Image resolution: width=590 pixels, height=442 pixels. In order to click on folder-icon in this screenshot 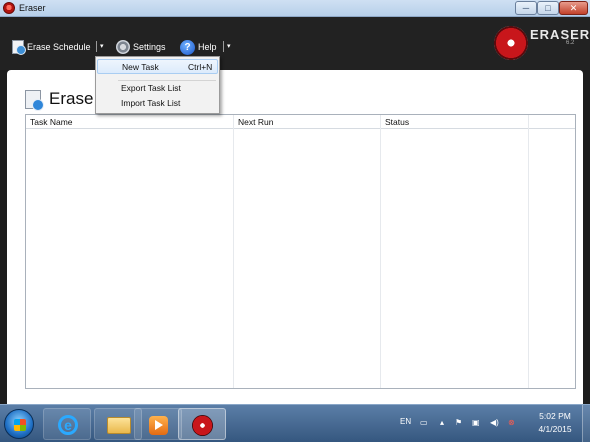, I will do `click(119, 425)`.